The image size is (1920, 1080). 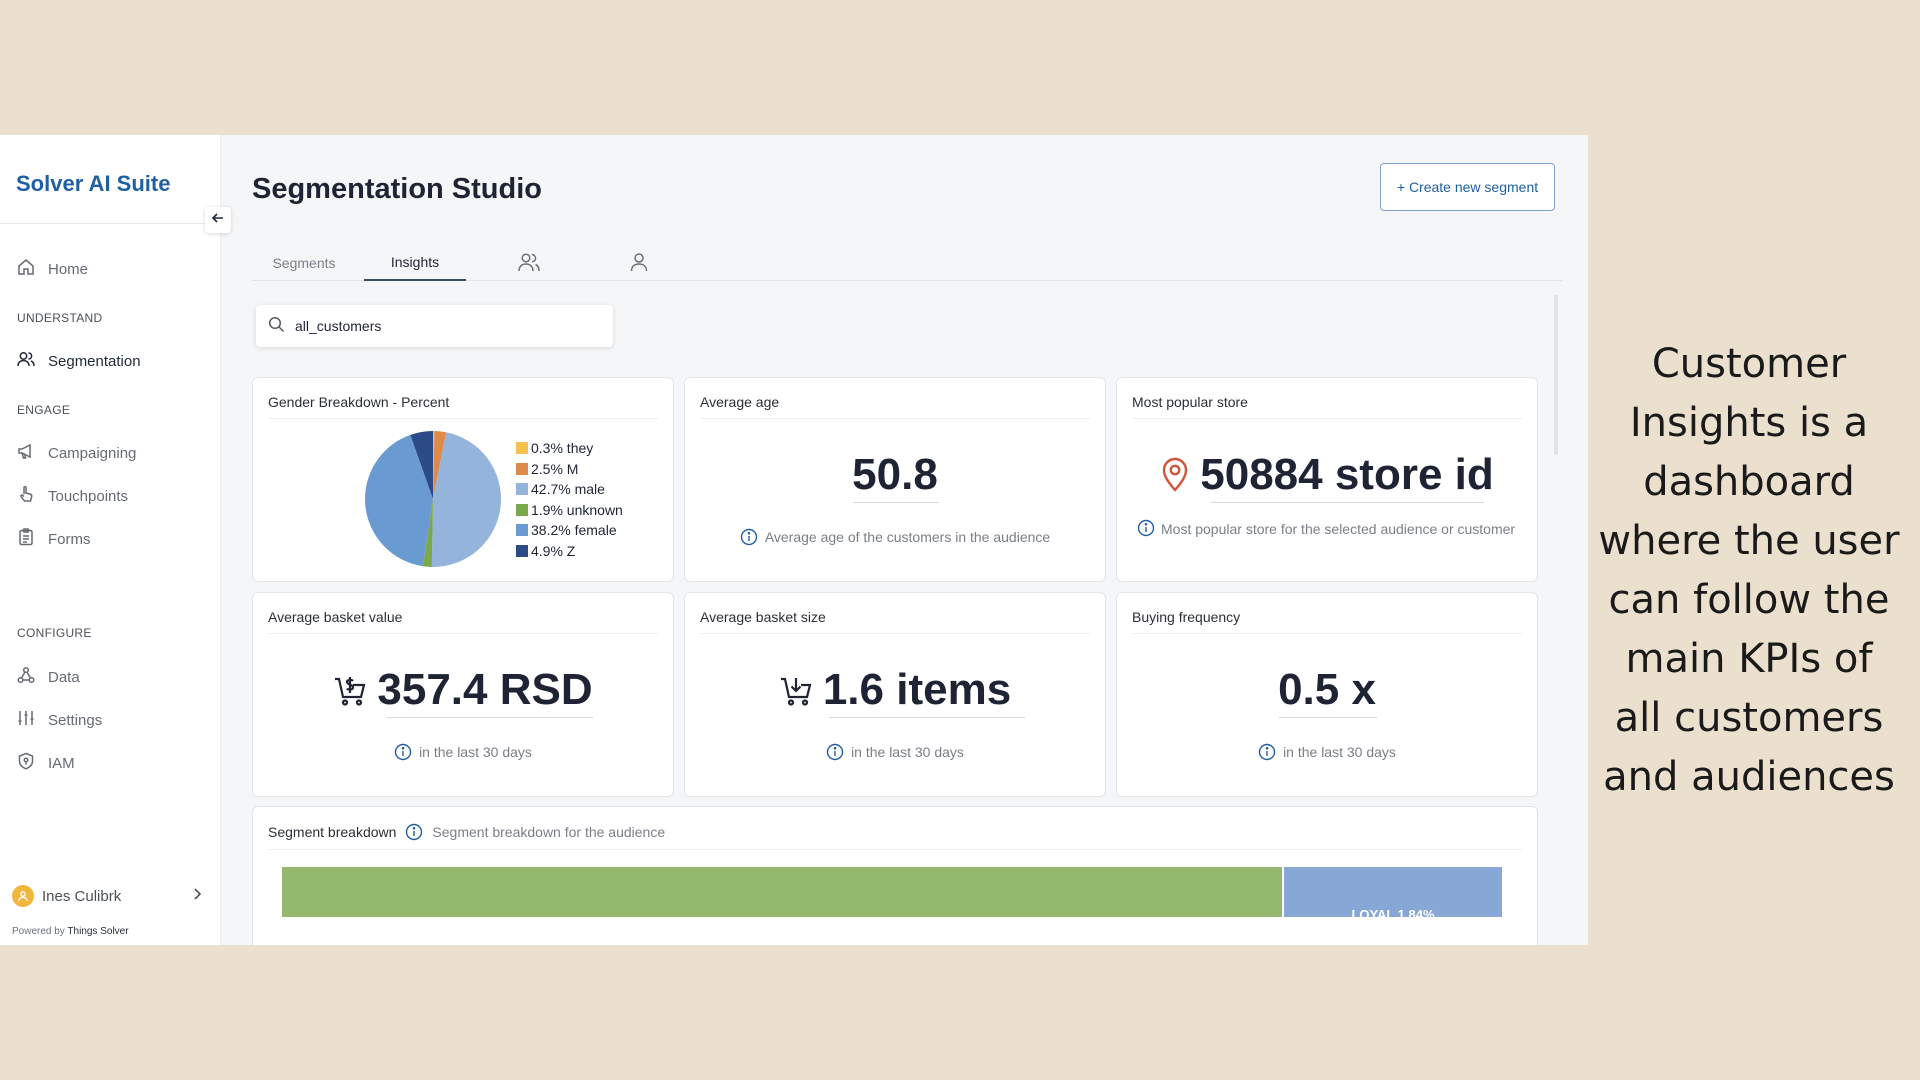 What do you see at coordinates (94, 361) in the screenshot?
I see `sidebar-item-label: Segmentation` at bounding box center [94, 361].